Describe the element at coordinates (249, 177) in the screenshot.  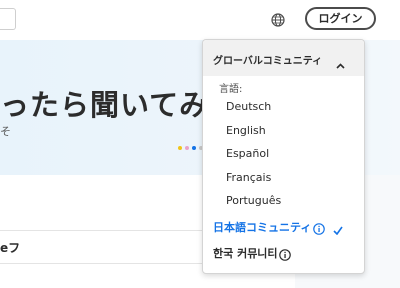
I see `language-label: Français` at that location.